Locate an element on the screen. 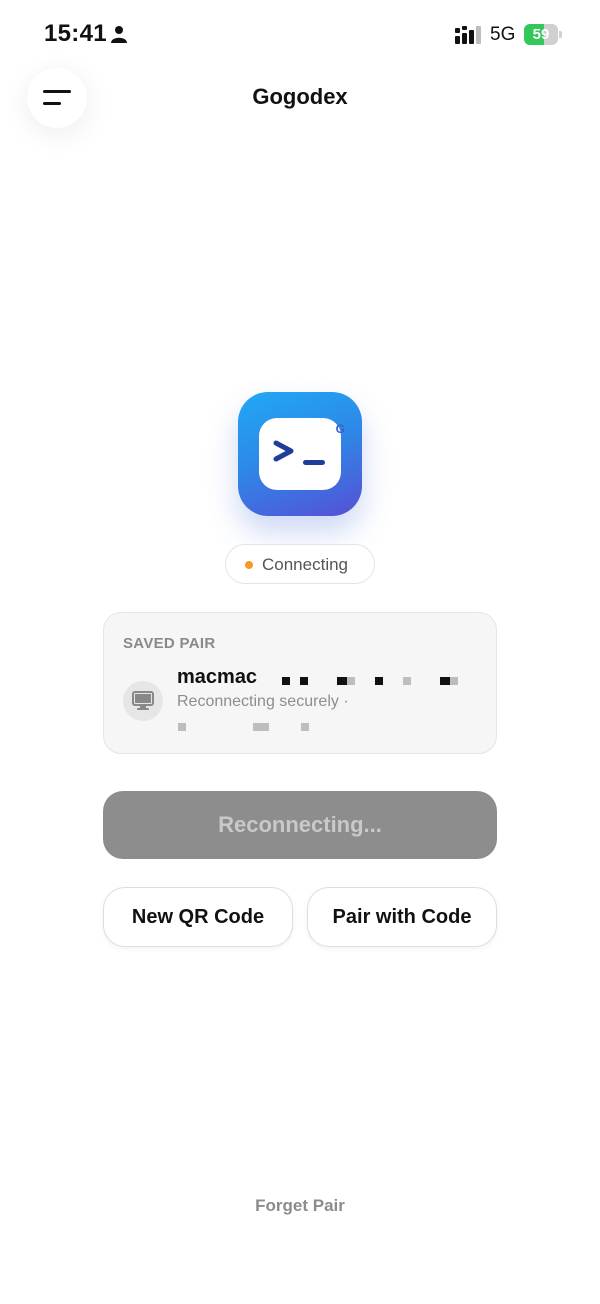  monitor-icon is located at coordinates (143, 700).